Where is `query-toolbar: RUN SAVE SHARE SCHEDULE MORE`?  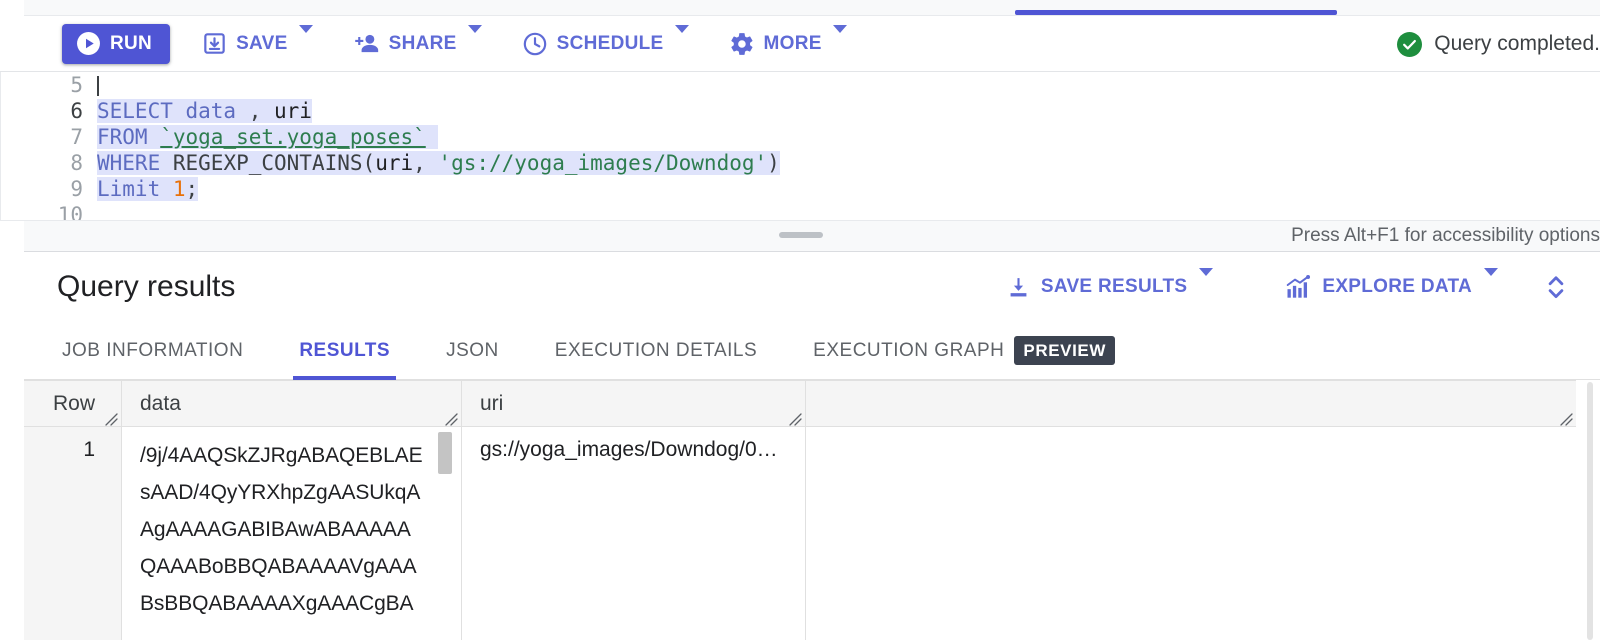
query-toolbar: RUN SAVE SHARE SCHEDULE MORE is located at coordinates (800, 44).